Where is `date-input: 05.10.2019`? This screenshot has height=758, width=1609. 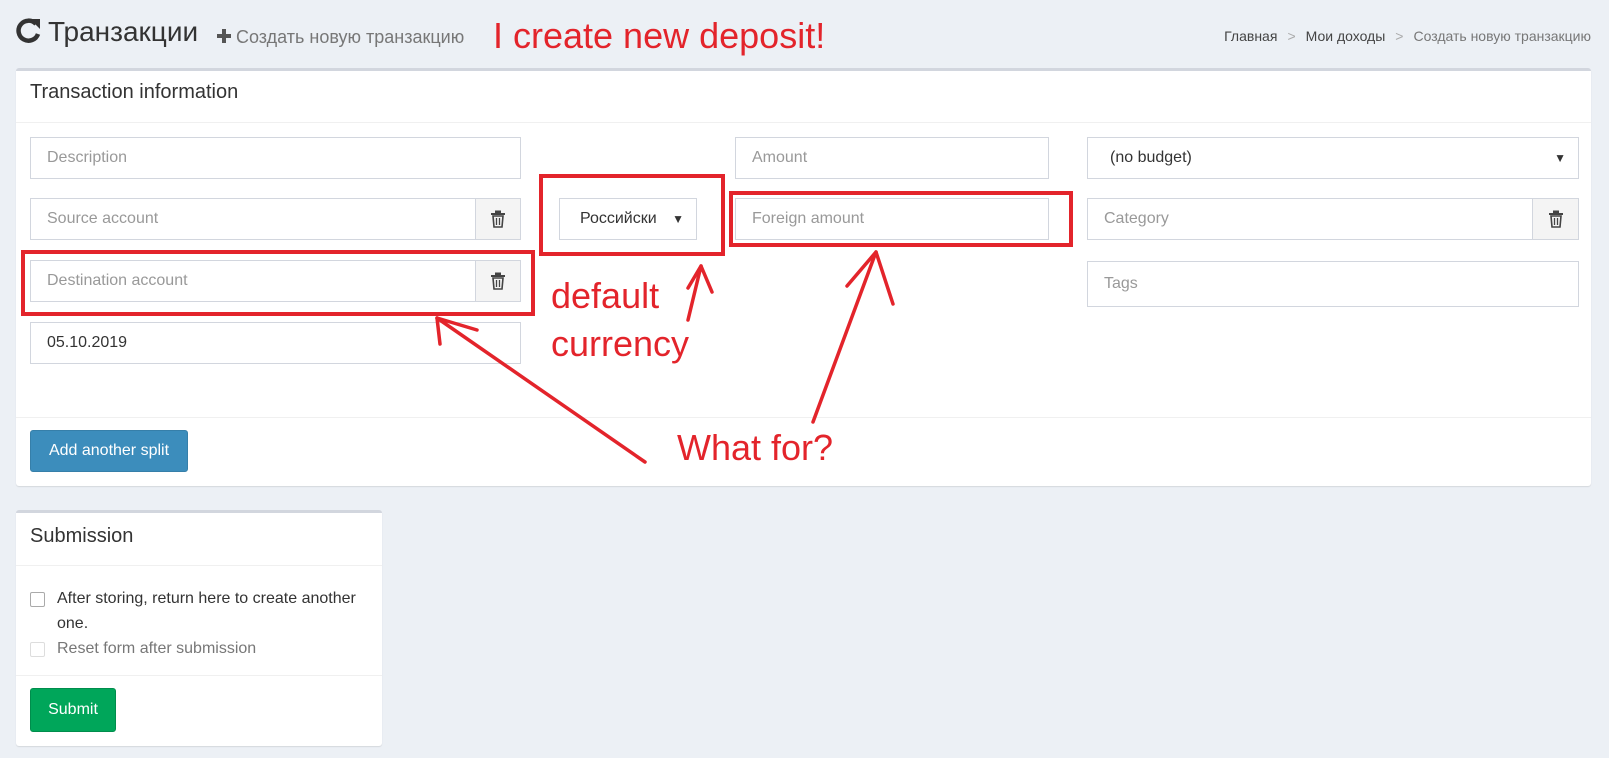 date-input: 05.10.2019 is located at coordinates (275, 343).